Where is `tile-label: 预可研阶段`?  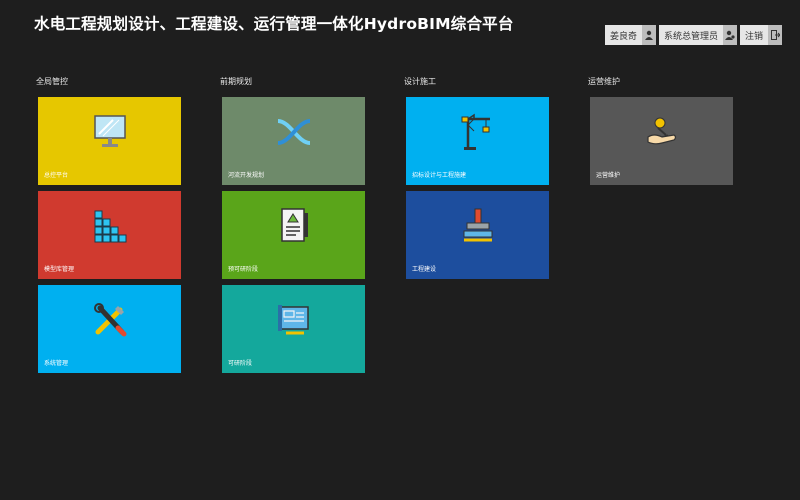
tile-label: 预可研阶段 is located at coordinates (243, 269).